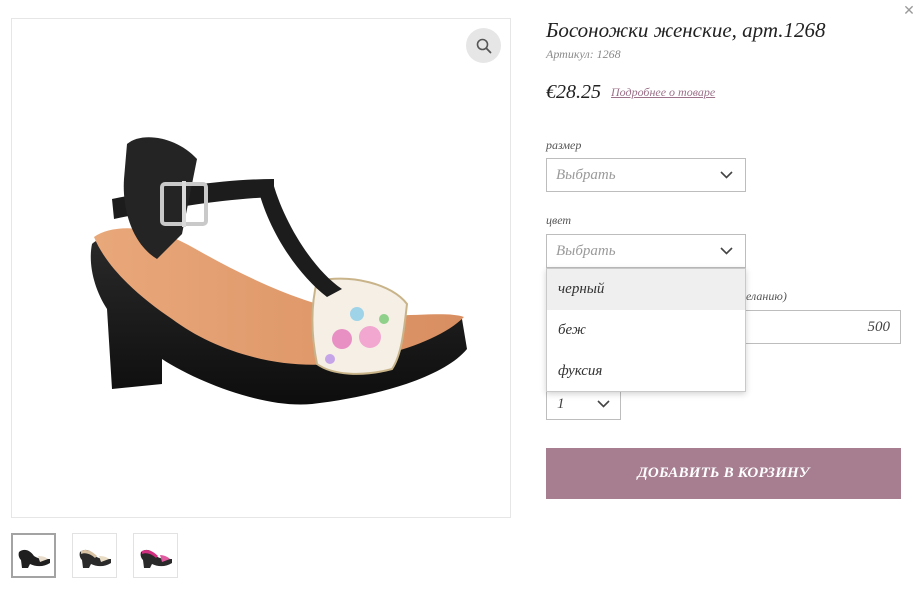  What do you see at coordinates (583, 54) in the screenshot?
I see `product-sku: Артикул: 1268` at bounding box center [583, 54].